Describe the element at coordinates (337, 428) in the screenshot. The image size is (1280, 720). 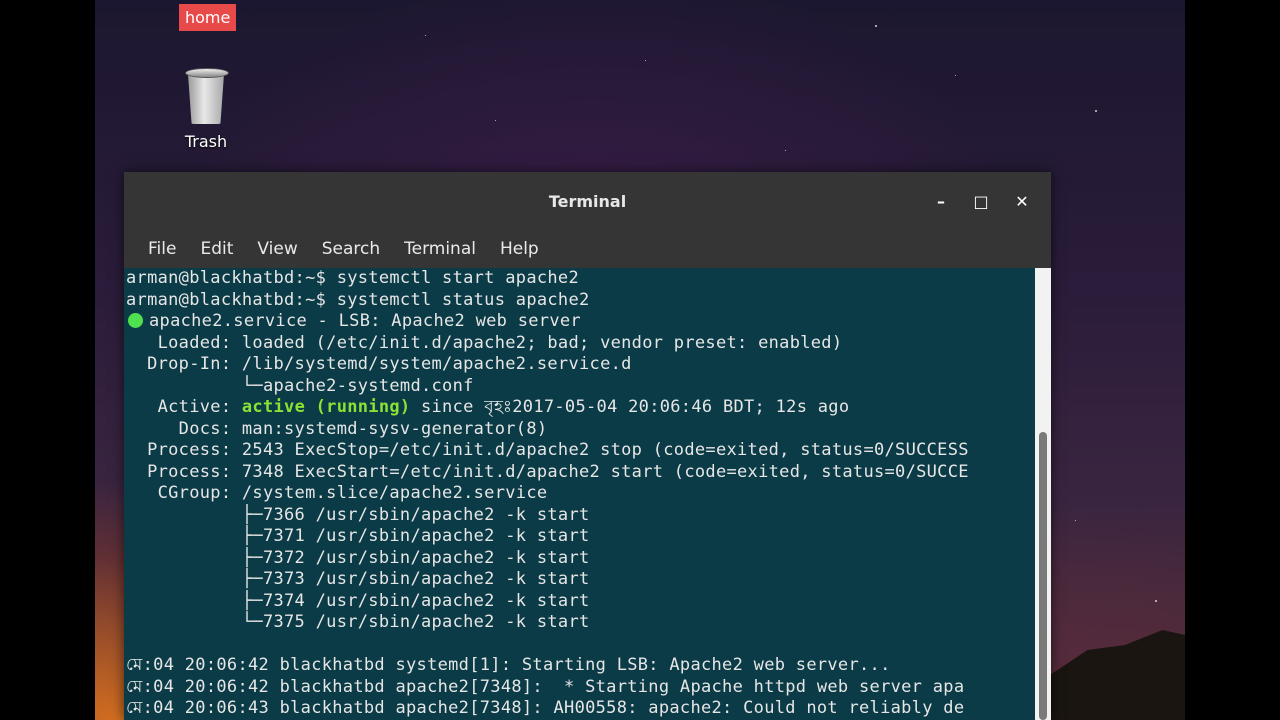
I see `terminal-line: Docs: man:systemd-sysv-generator(8)` at that location.